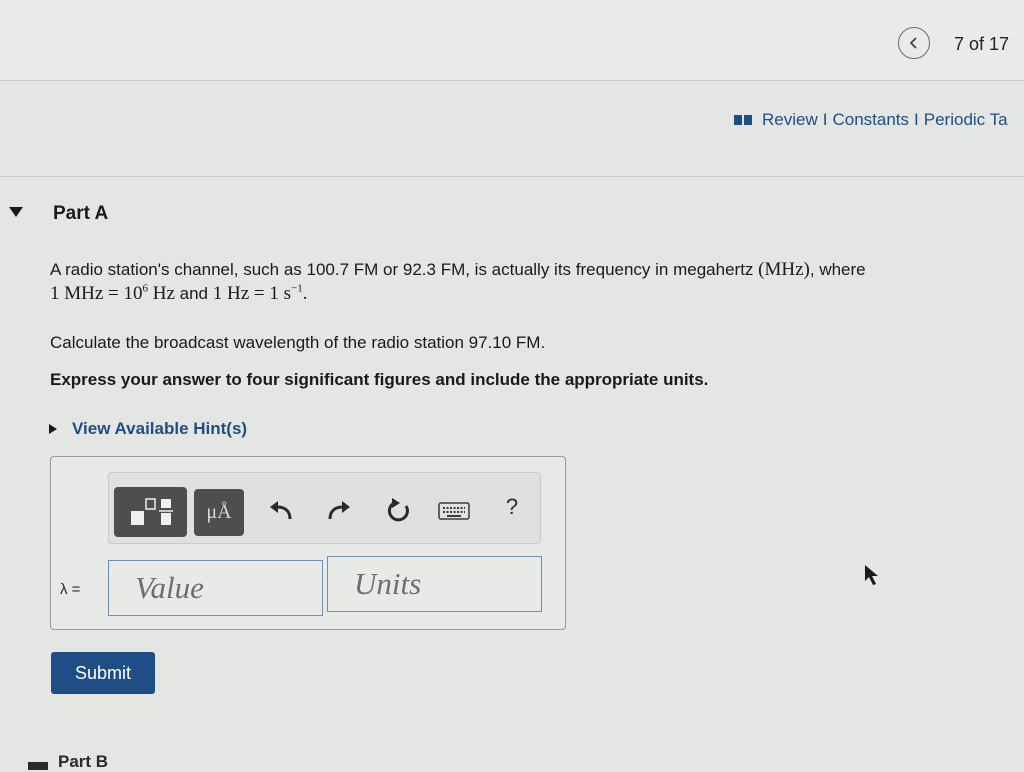  I want to click on reset-button, so click(399, 511).